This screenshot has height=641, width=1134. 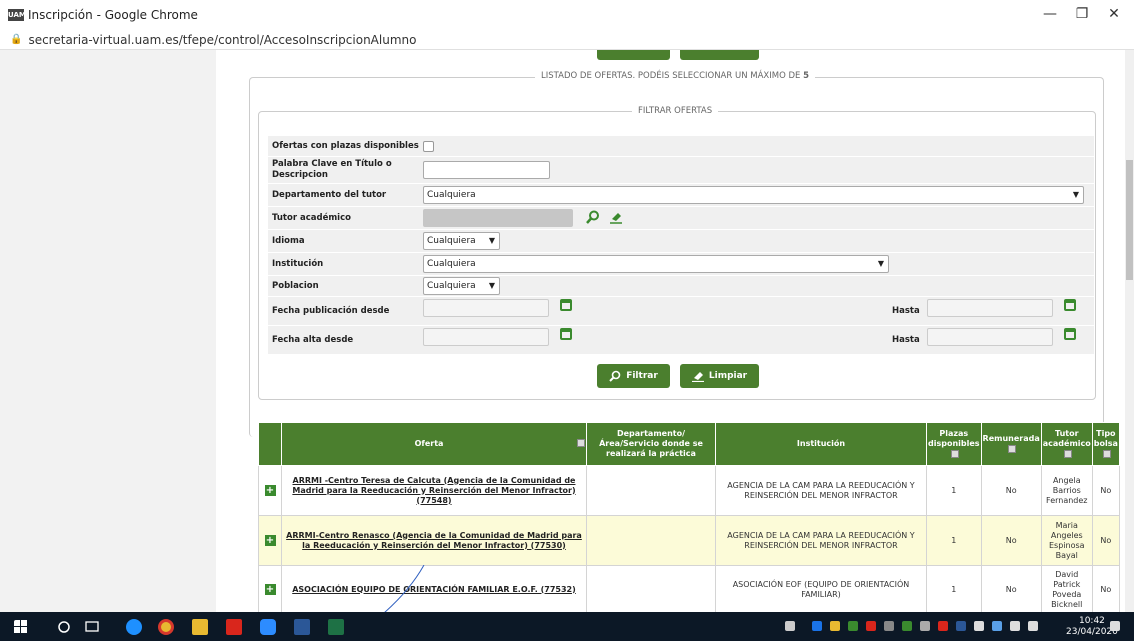 I want to click on row-fecha-alta: Fecha alta desde Hasta, so click(x=681, y=340).